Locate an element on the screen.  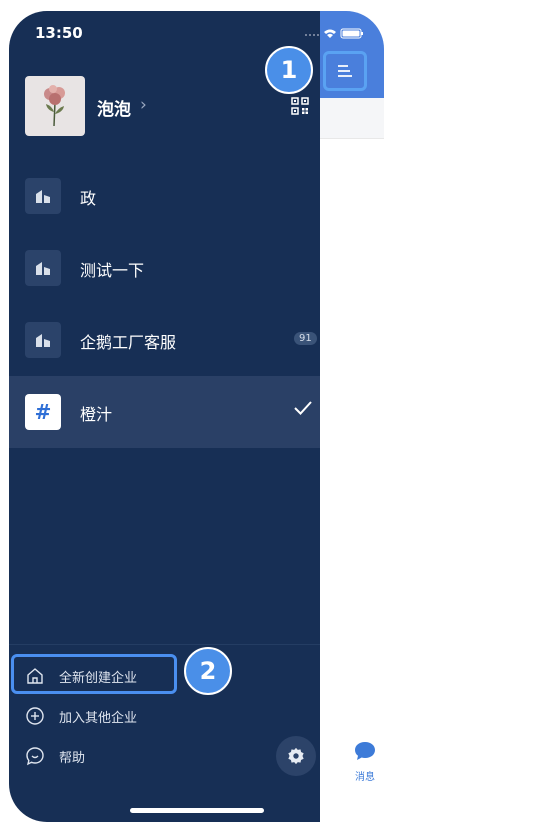
gear-icon is located at coordinates (296, 756).